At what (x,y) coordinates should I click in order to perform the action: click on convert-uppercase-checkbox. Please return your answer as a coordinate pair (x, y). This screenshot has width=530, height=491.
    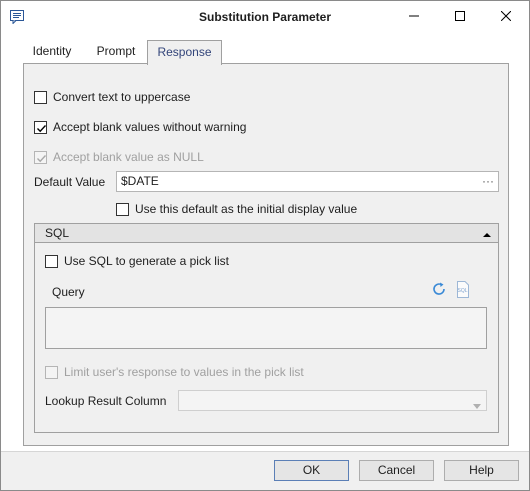
    Looking at the image, I should click on (40, 97).